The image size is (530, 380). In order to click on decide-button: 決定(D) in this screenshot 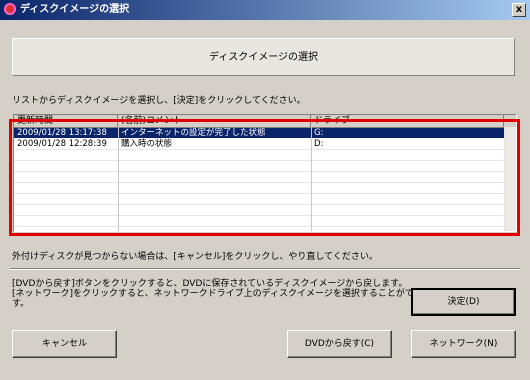, I will do `click(463, 302)`.